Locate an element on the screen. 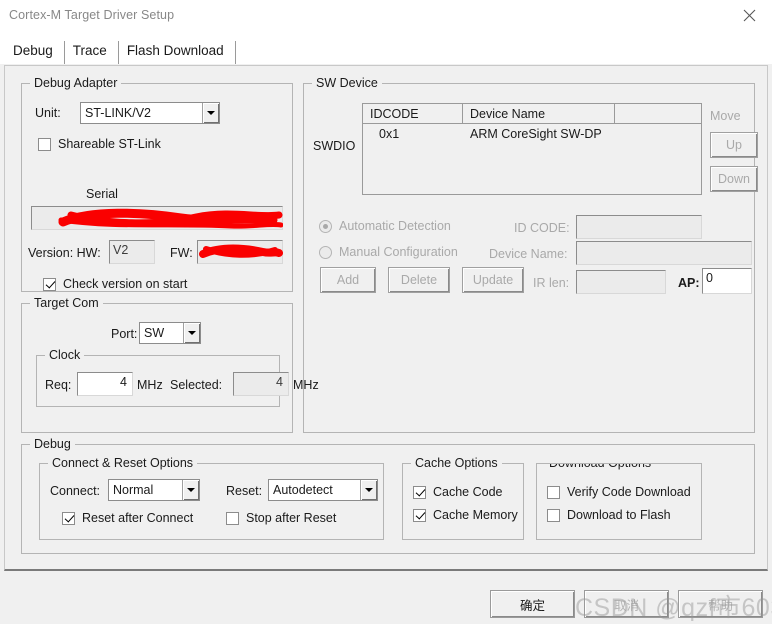  tab-debug: Debug is located at coordinates (37, 52).